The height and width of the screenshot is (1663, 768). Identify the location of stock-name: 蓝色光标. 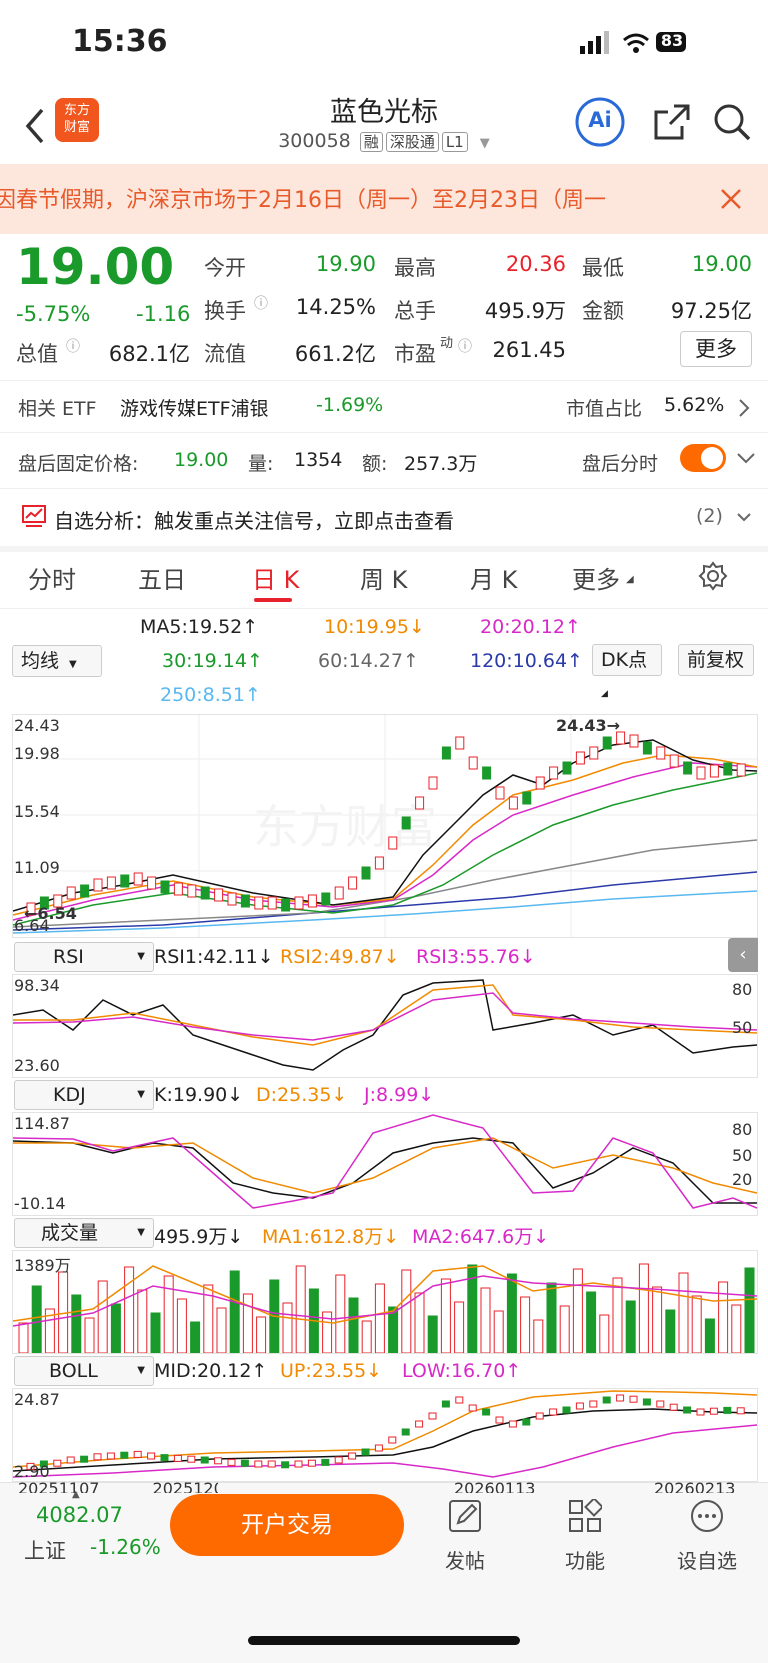
(384, 112).